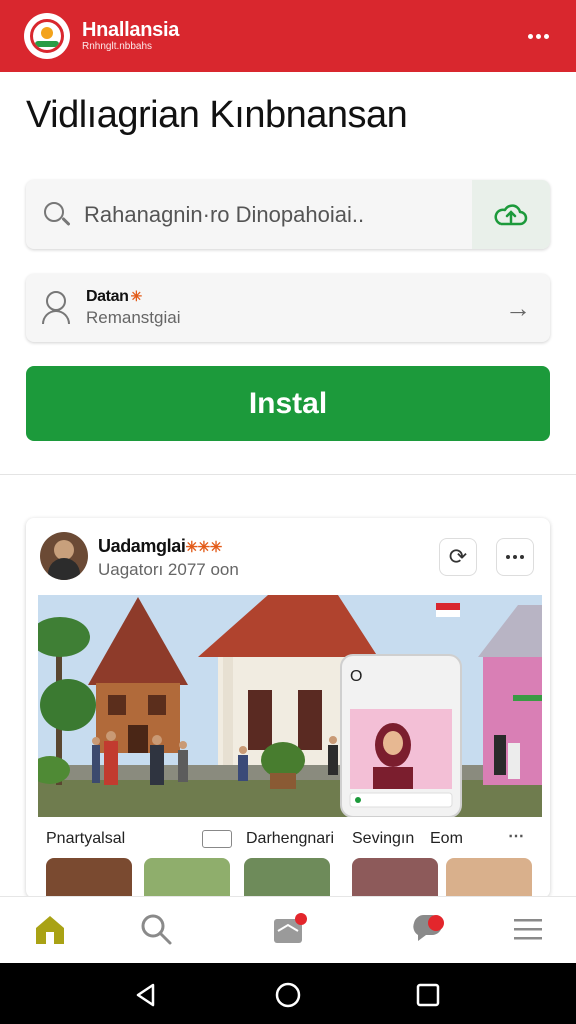 The height and width of the screenshot is (1024, 576). I want to click on search-bar: Rahanagnin·ro Dinopahoiai.., so click(288, 214).